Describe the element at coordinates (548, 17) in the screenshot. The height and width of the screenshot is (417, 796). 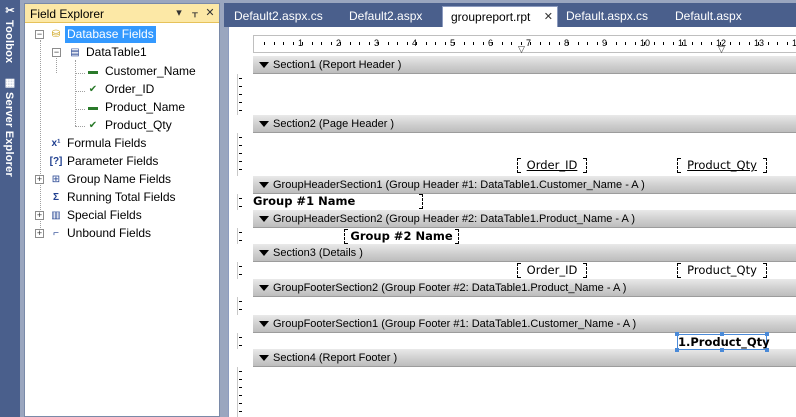
I see `close-tab-icon: ✕` at that location.